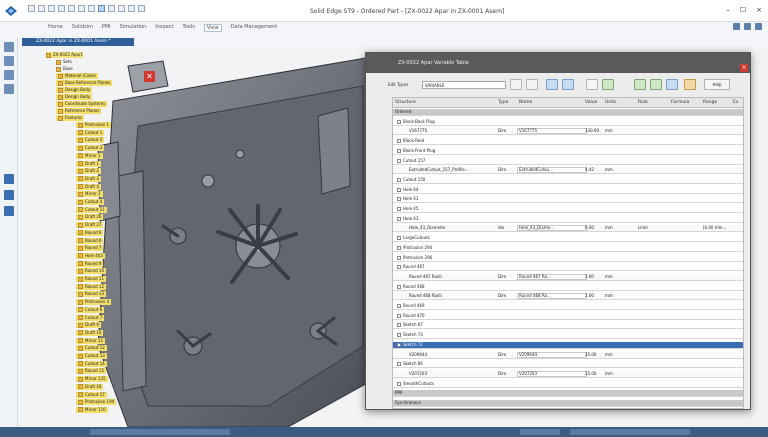 This screenshot has width=768, height=437. What do you see at coordinates (91, 286) in the screenshot?
I see `pathfinder-item: Round 12` at bounding box center [91, 286].